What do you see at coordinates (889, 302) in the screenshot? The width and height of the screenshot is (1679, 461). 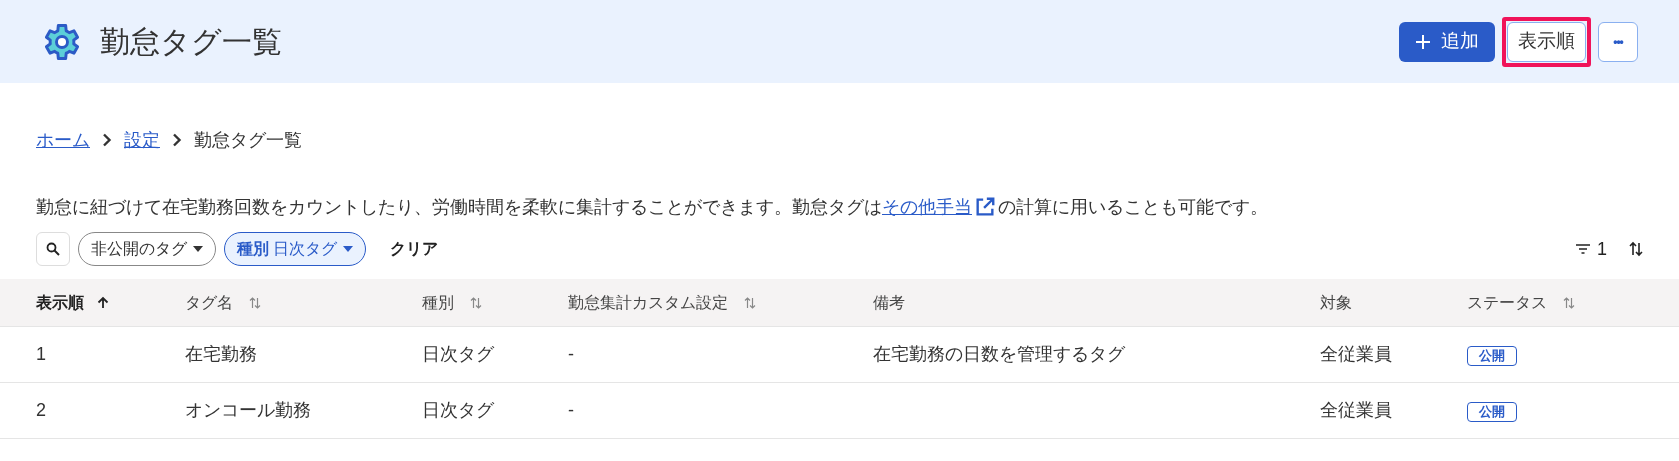 I see `column-header: 備考` at bounding box center [889, 302].